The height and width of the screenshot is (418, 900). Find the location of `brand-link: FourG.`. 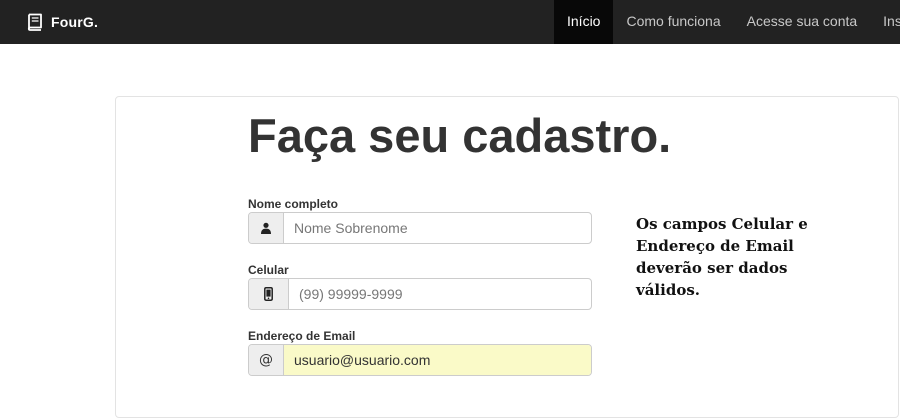

brand-link: FourG. is located at coordinates (61, 22).